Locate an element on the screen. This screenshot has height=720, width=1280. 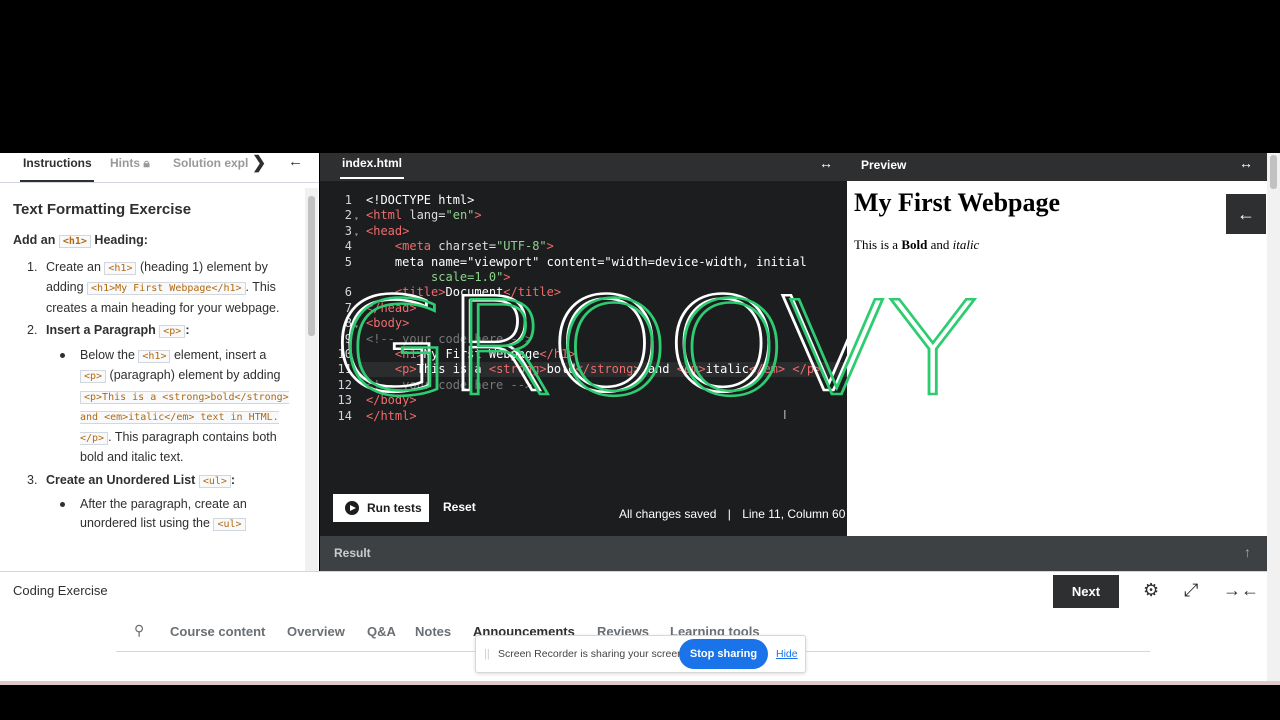
line-number: 9 is located at coordinates (348, 338).